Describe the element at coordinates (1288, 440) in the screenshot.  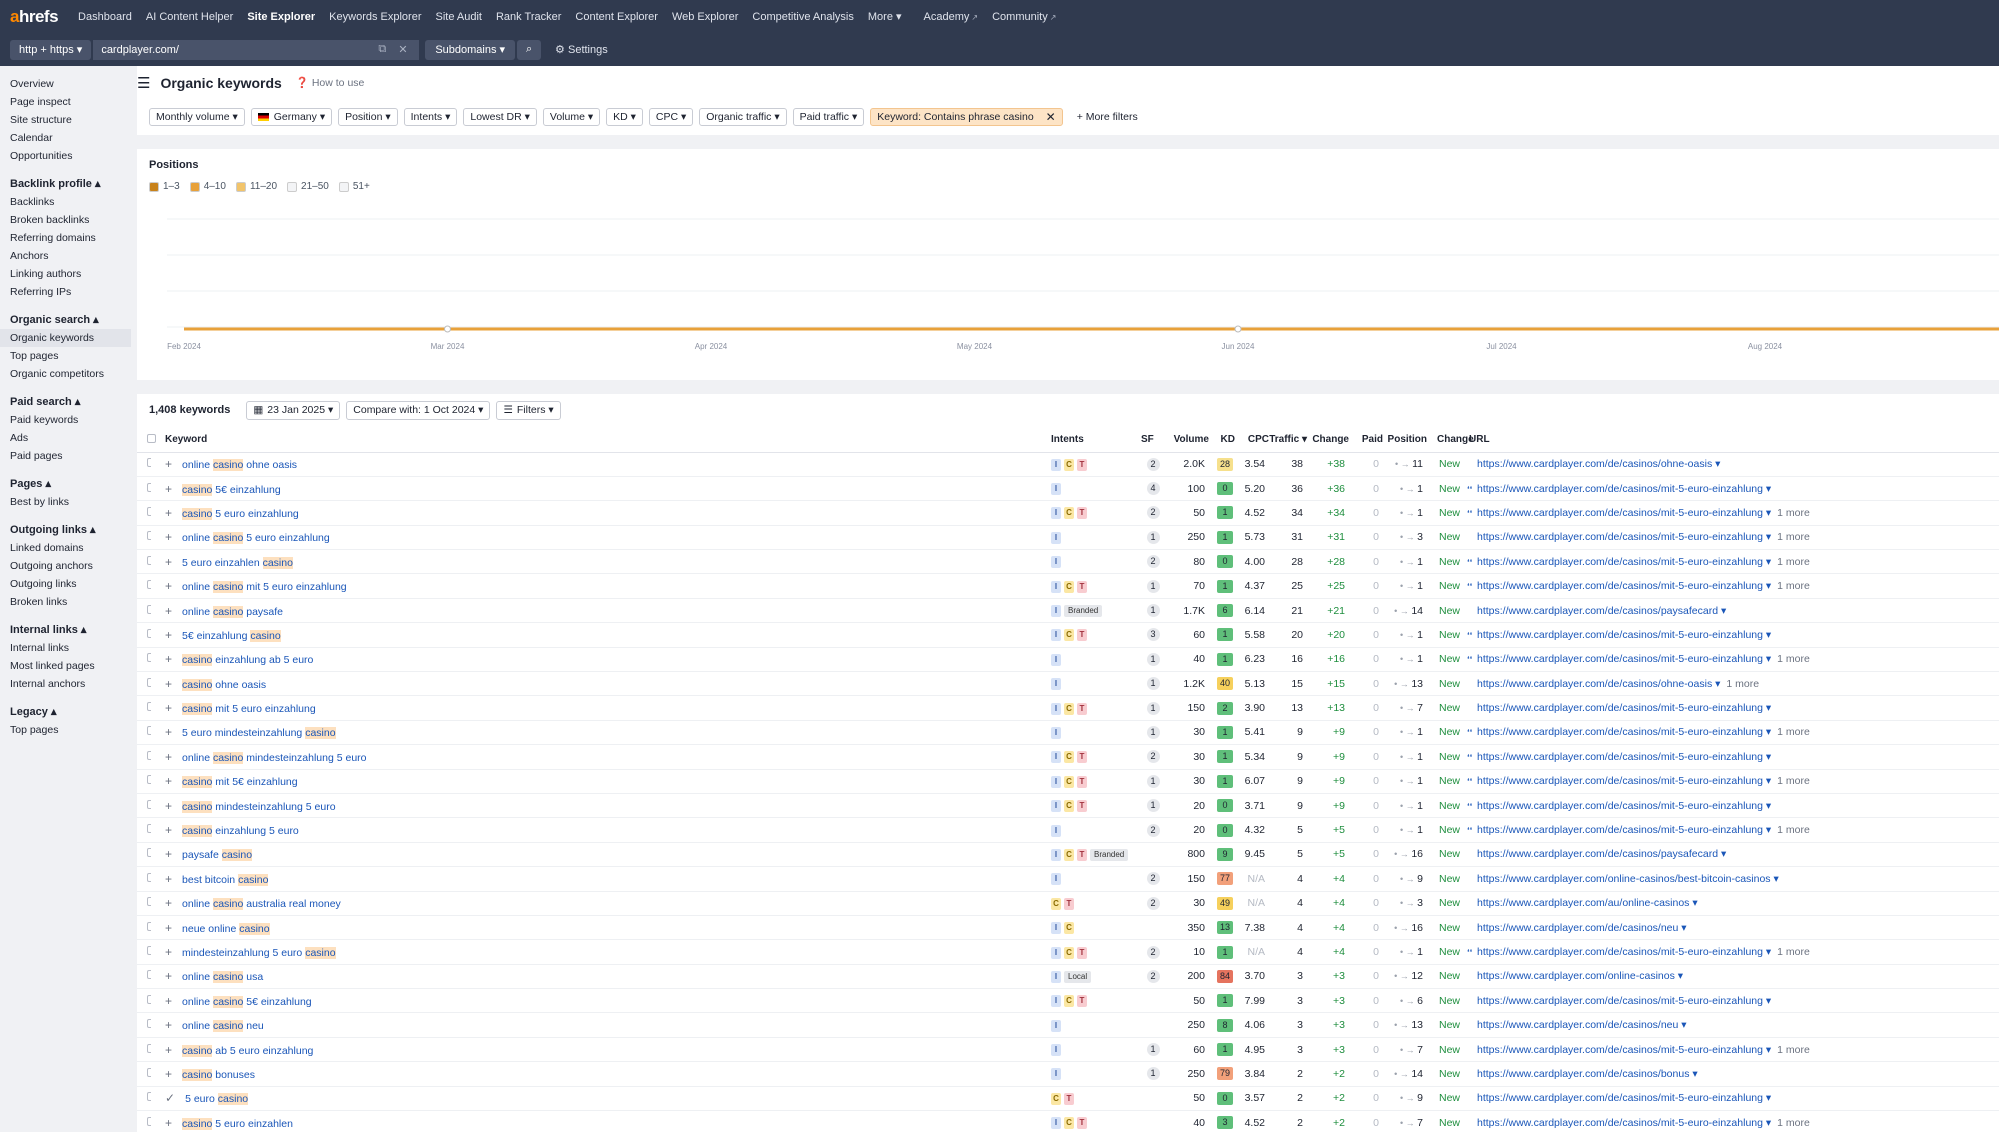
I see `column-header-traffic: Traffic ▾` at that location.